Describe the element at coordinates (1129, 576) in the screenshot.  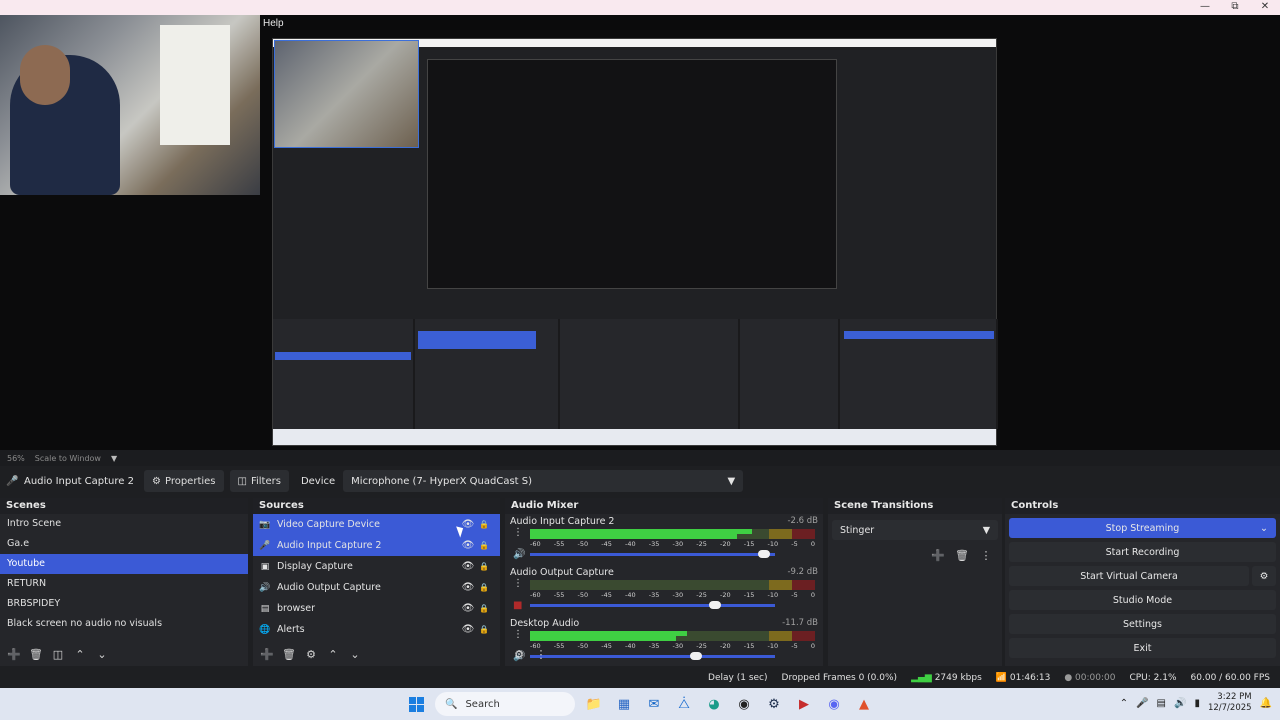
I see `start-virtual-camera-button: Start Virtual Camera` at that location.